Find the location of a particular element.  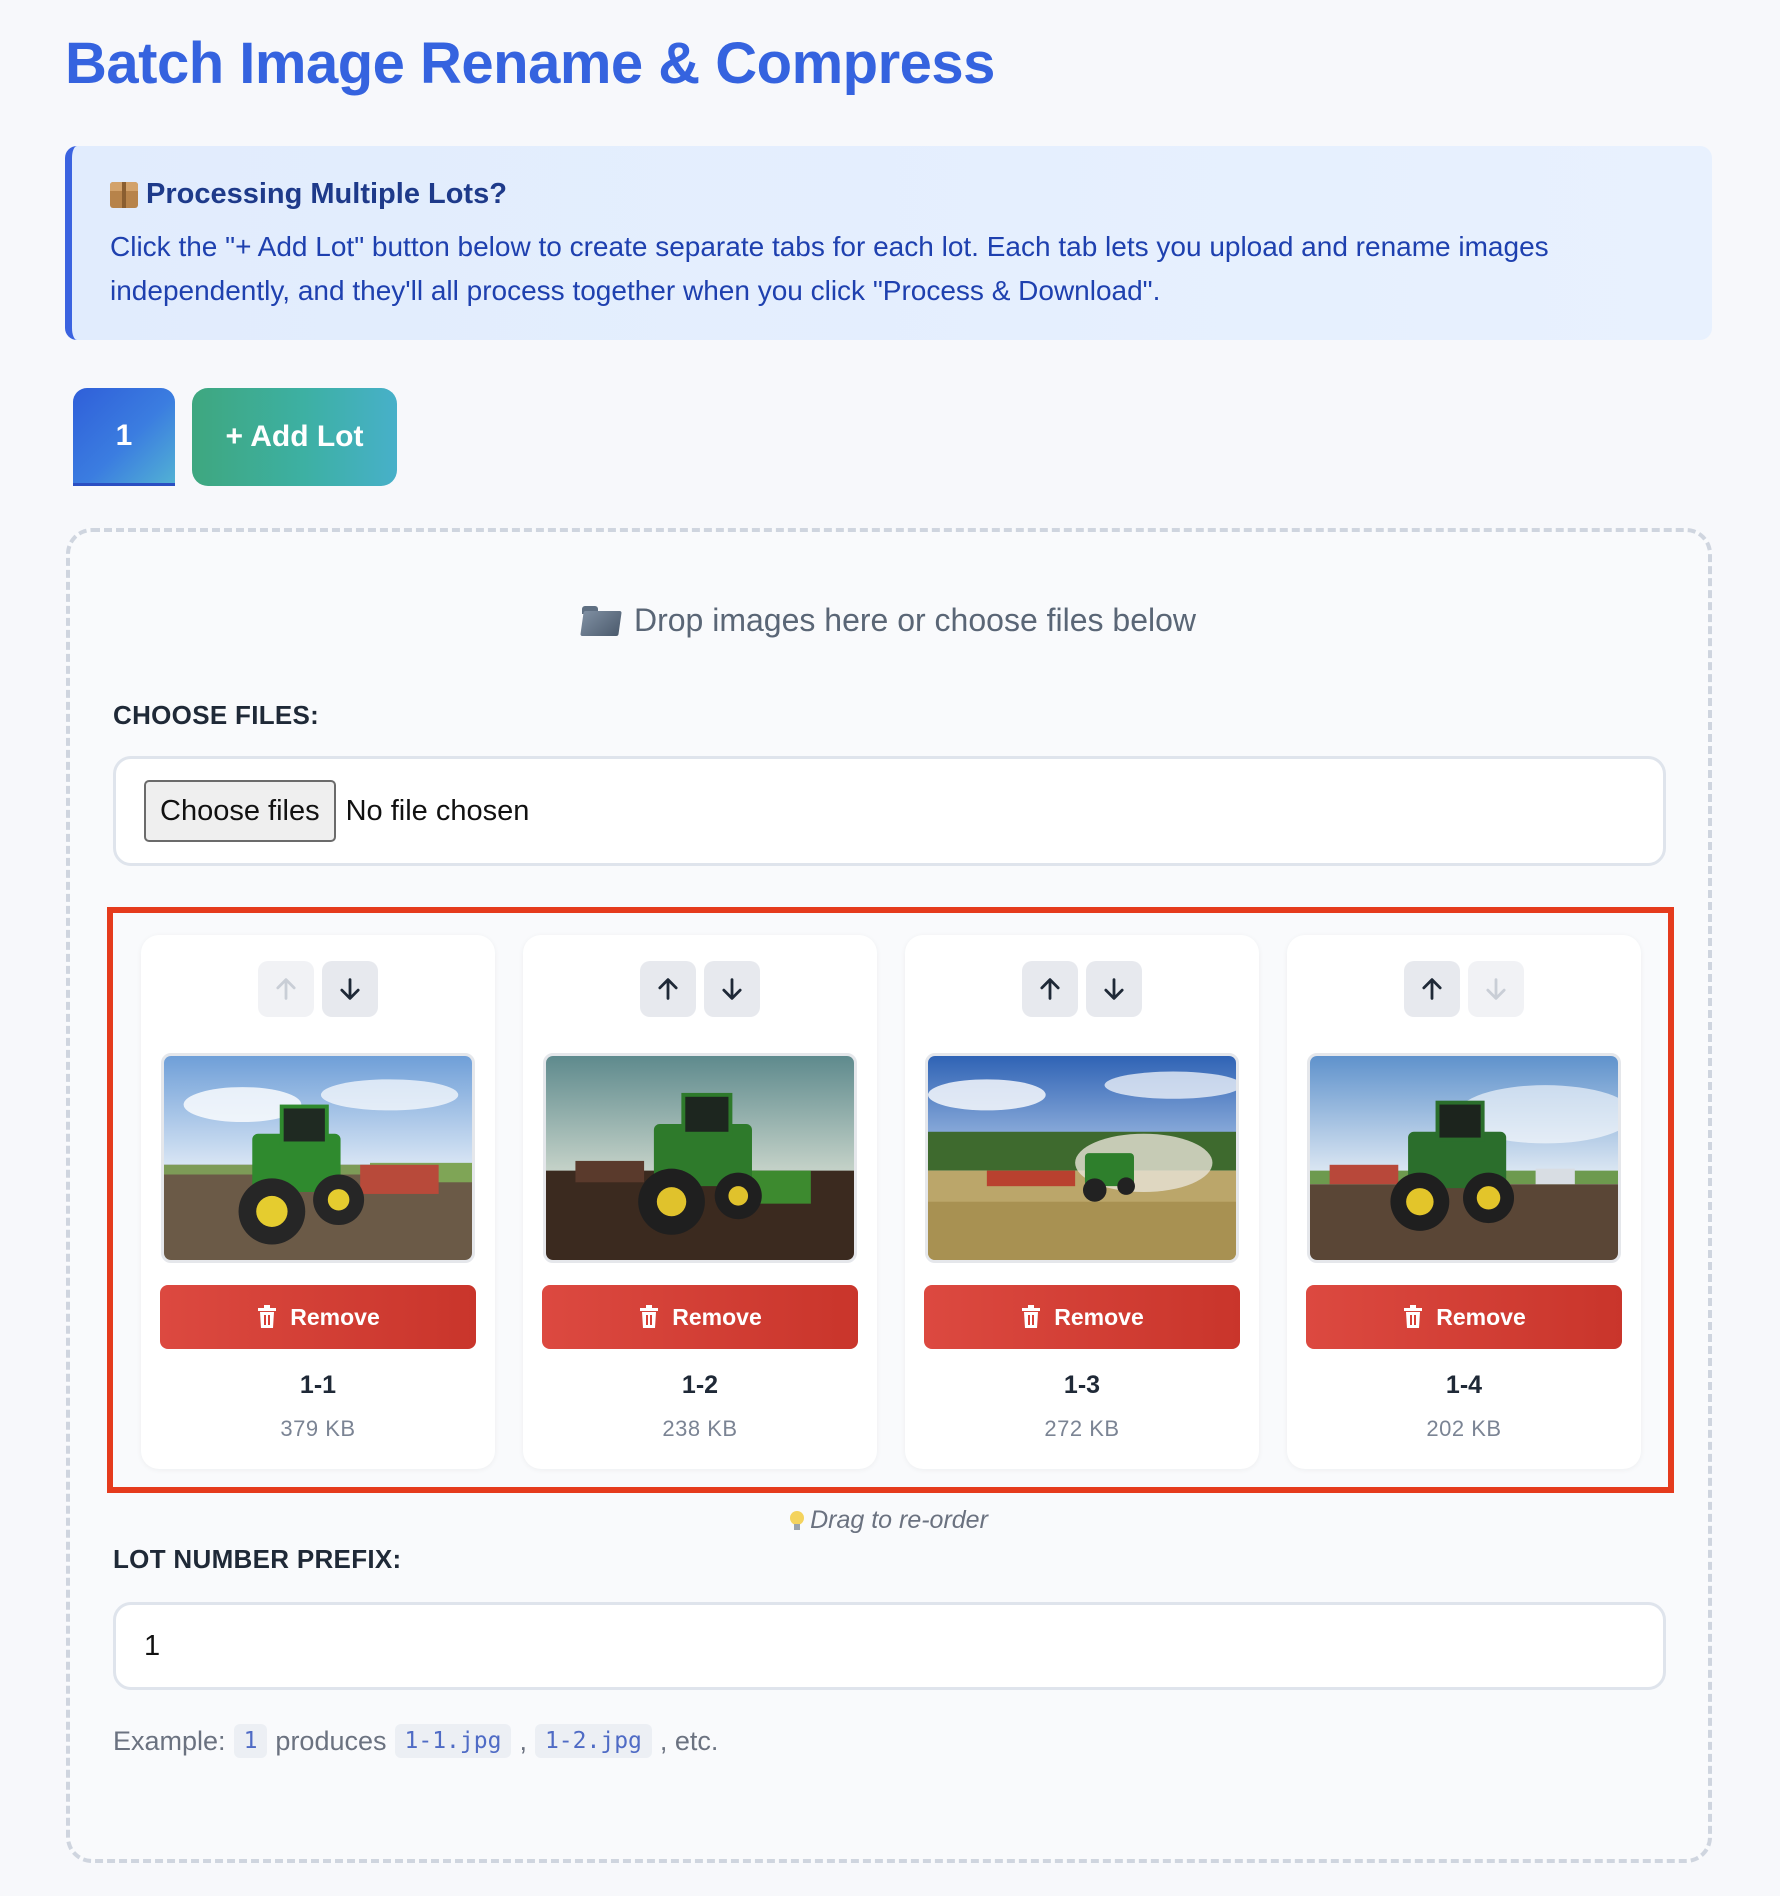

file-status-text: No file chosen is located at coordinates (437, 810).